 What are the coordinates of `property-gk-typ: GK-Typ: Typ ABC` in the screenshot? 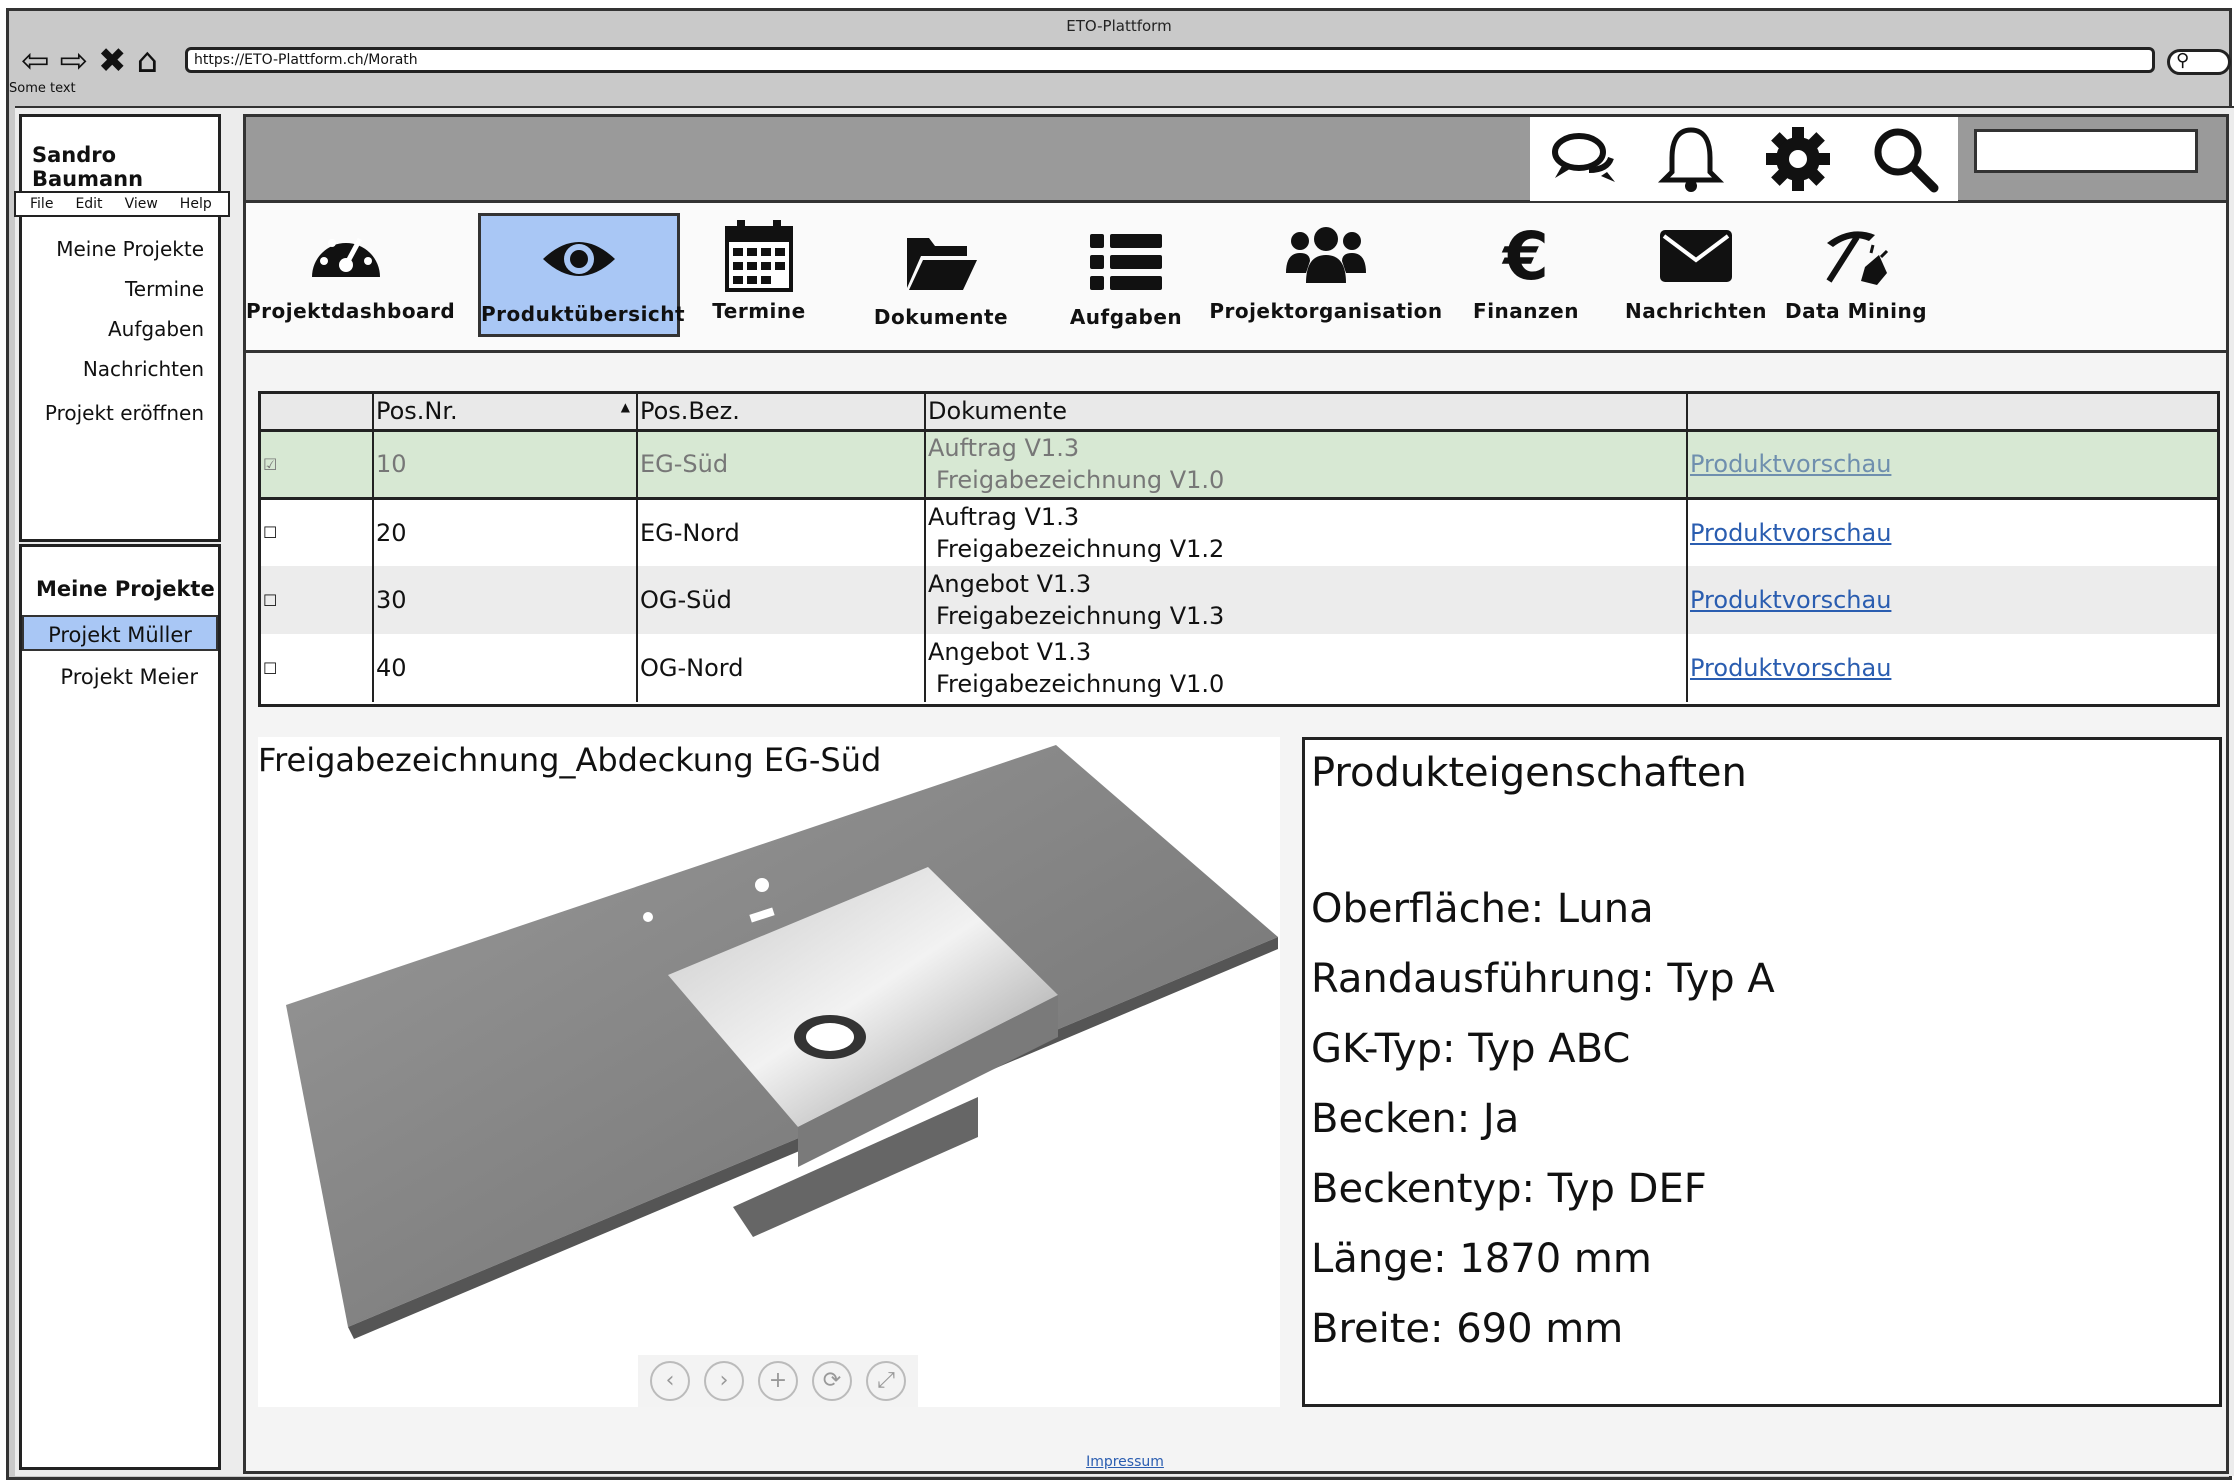 It's located at (1471, 1049).